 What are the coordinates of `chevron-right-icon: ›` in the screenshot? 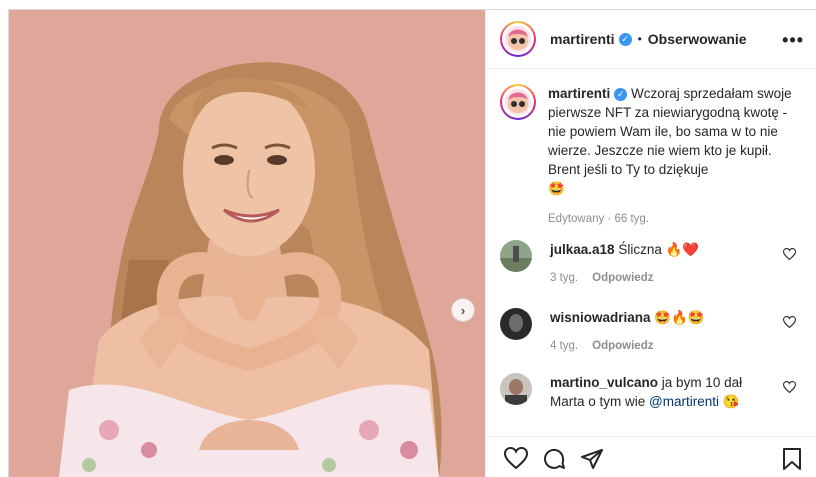 It's located at (463, 310).